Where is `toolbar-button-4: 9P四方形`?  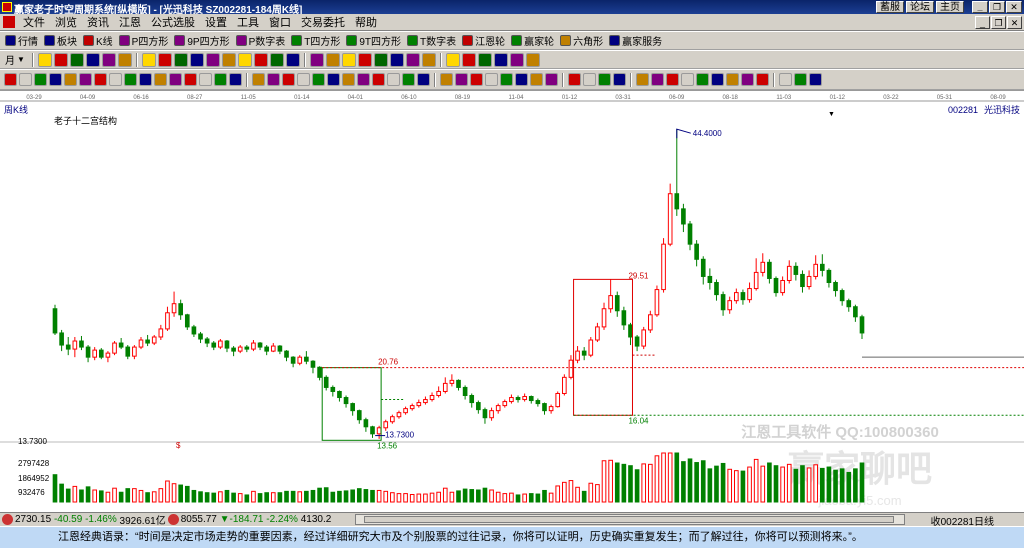 toolbar-button-4: 9P四方形 is located at coordinates (202, 40).